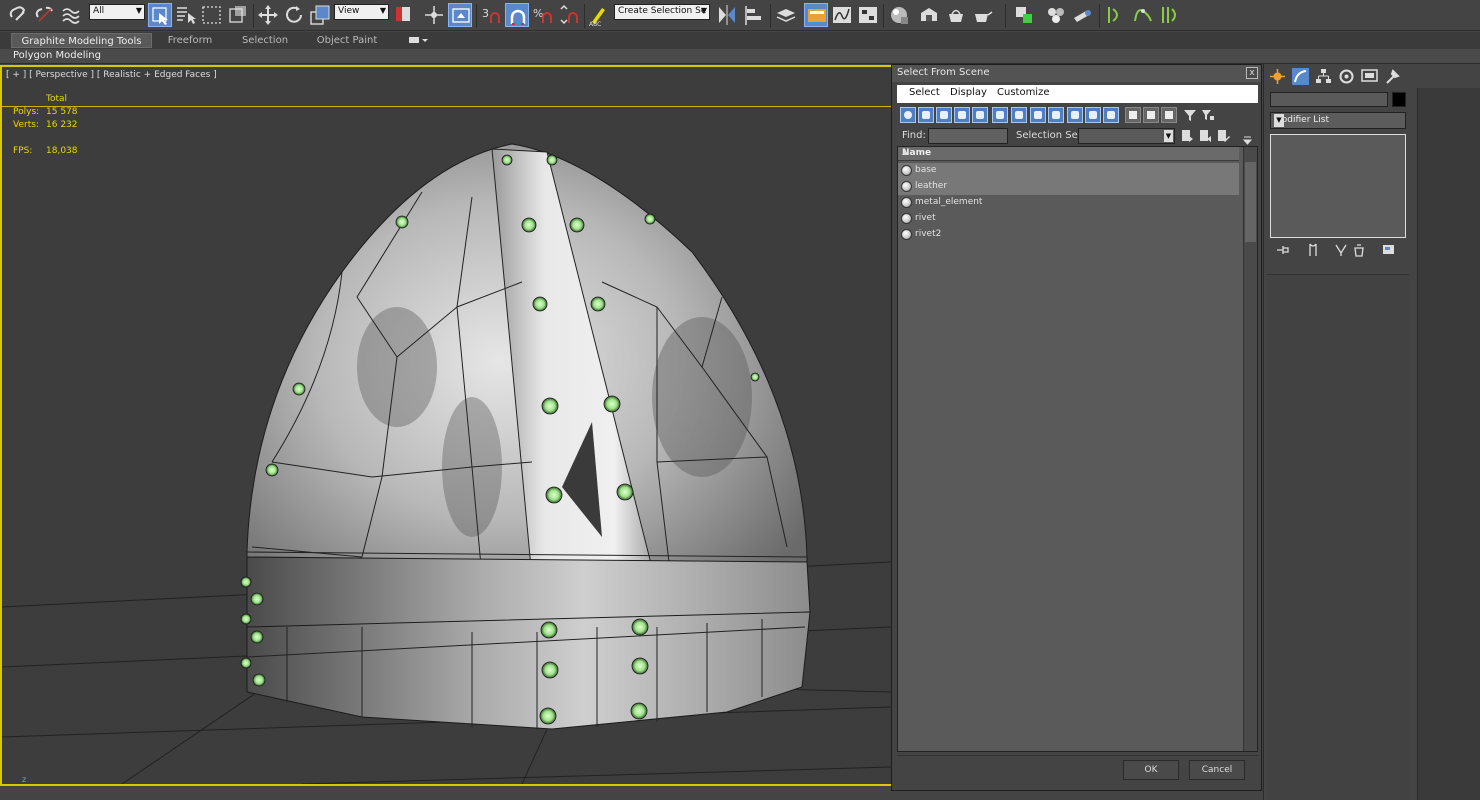  Describe the element at coordinates (1143, 15) in the screenshot. I see `animation-tool-2-icon` at that location.